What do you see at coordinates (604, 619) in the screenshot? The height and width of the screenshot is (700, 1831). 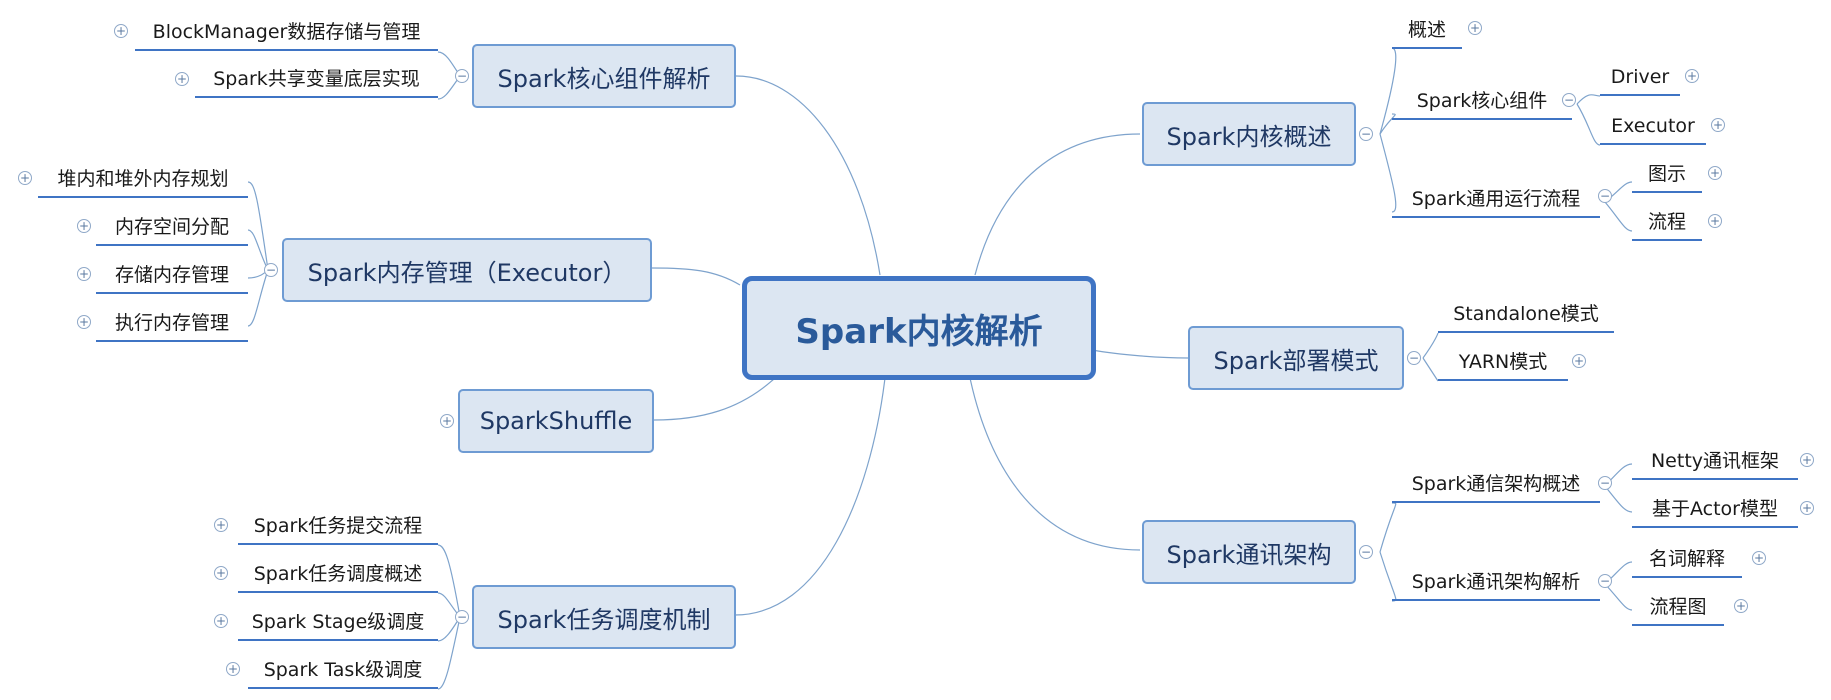 I see `branch-label: Spark任务调度机制` at bounding box center [604, 619].